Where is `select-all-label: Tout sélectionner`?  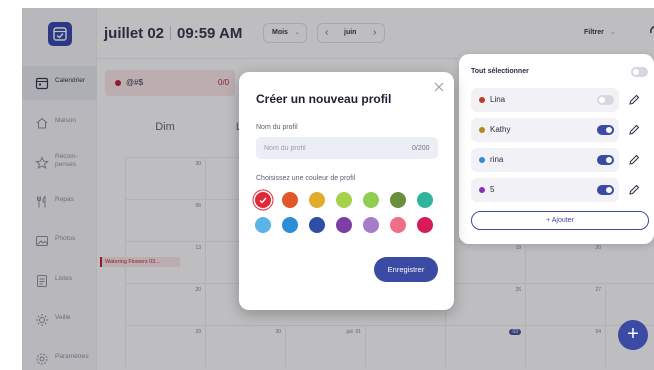 select-all-label: Tout sélectionner is located at coordinates (500, 71).